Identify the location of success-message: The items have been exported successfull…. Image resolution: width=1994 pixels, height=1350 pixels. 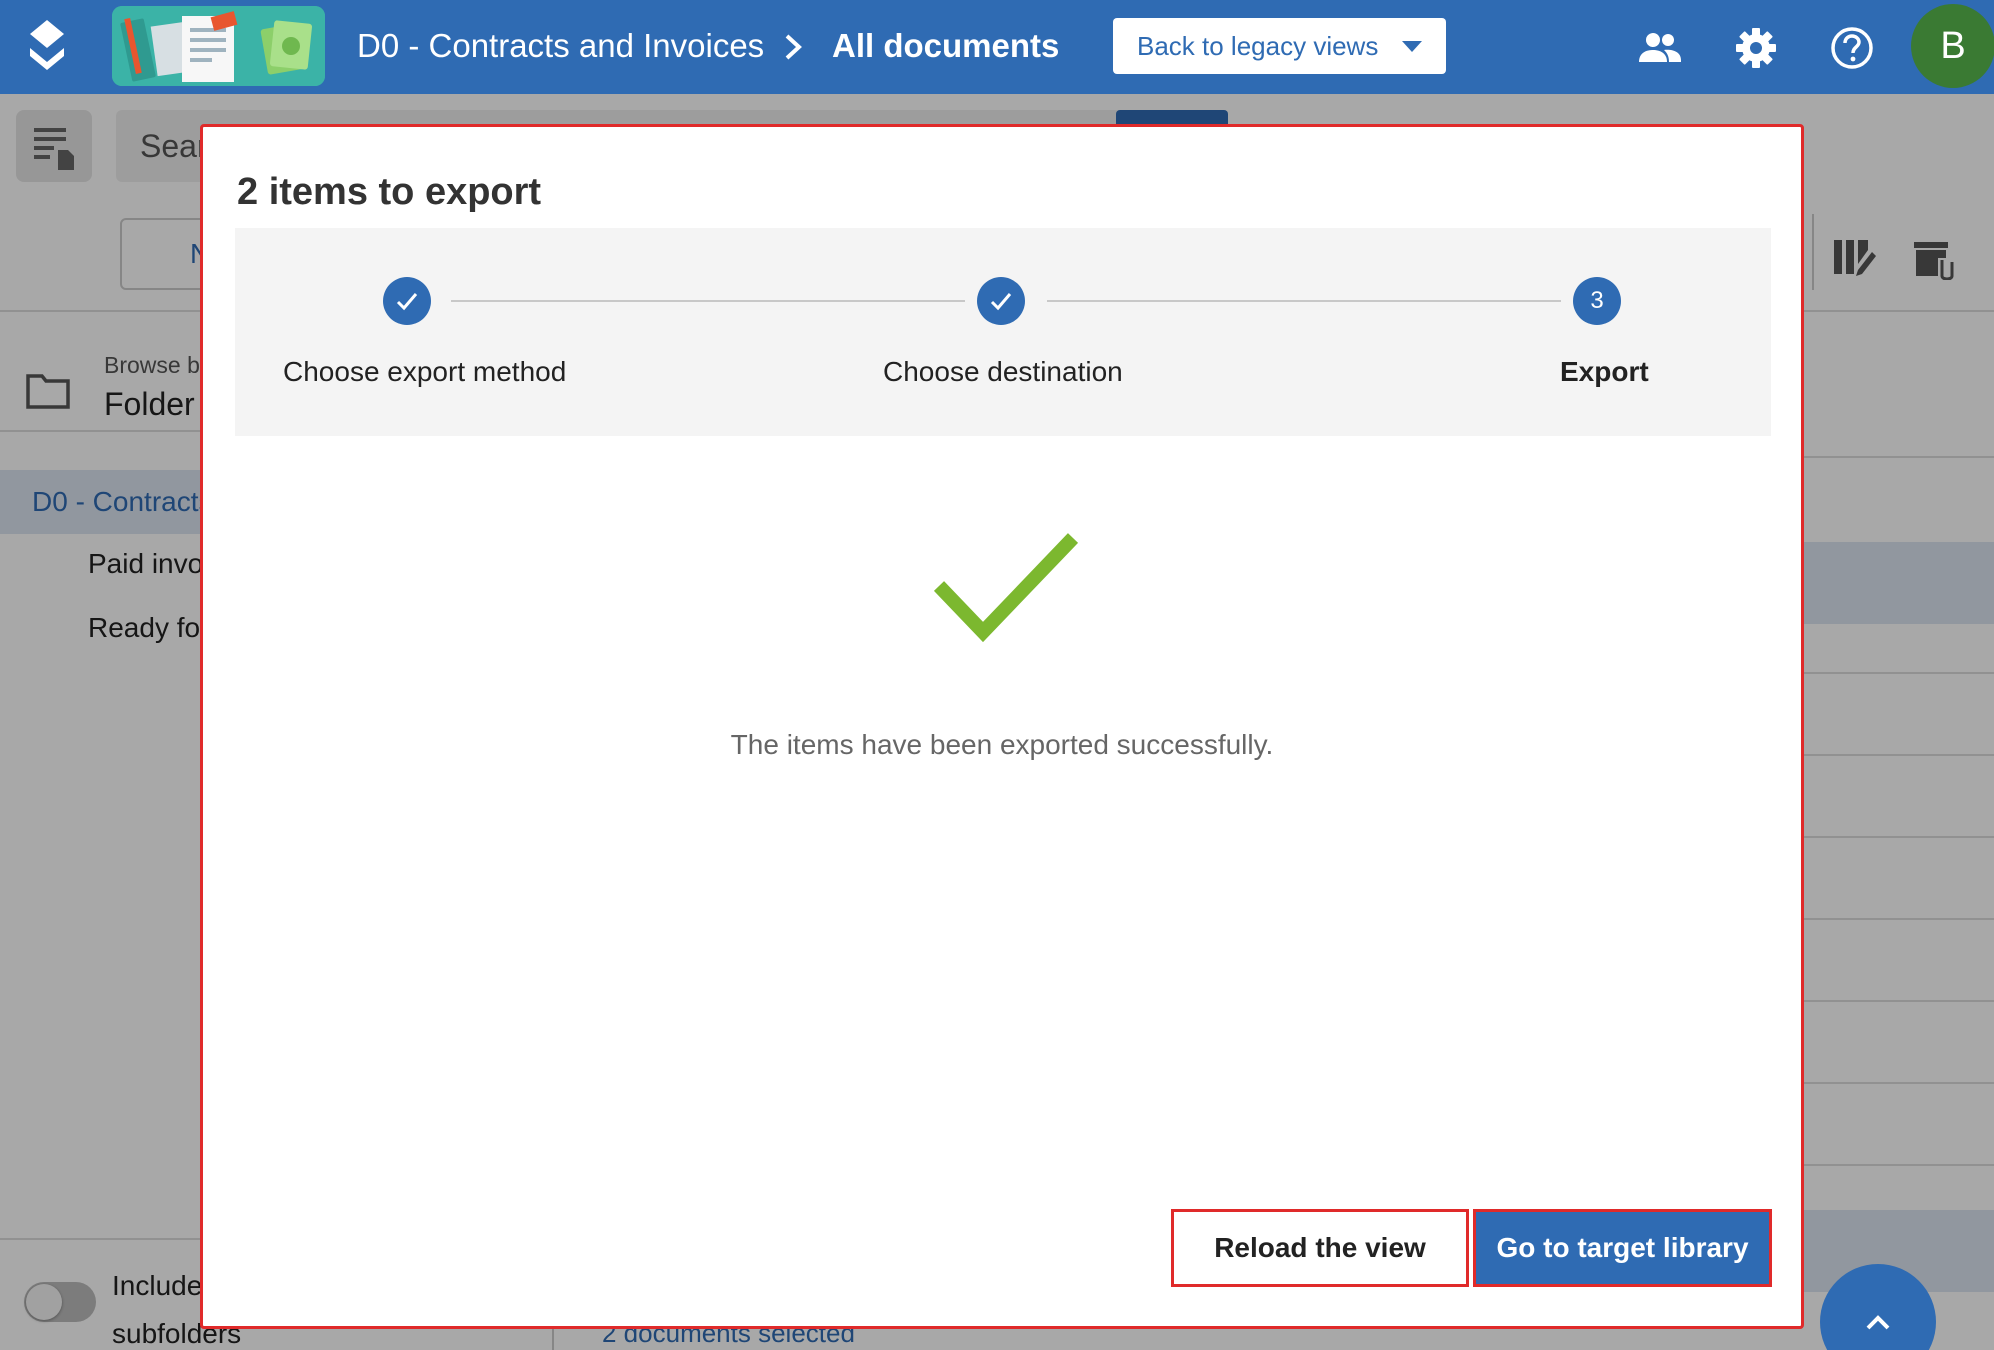
(1002, 744).